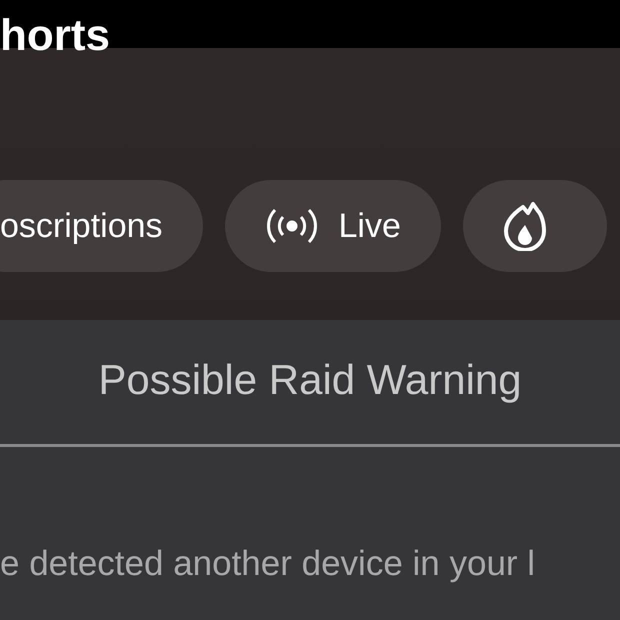  What do you see at coordinates (55, 36) in the screenshot?
I see `page-title: horts` at bounding box center [55, 36].